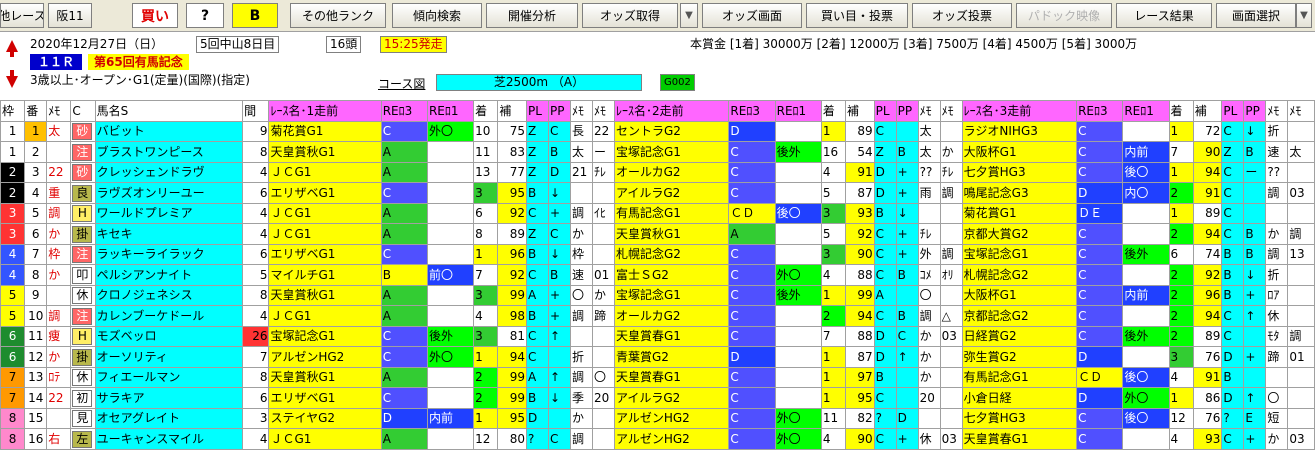 This screenshot has height=468, width=1315. What do you see at coordinates (169, 357) in the screenshot?
I see `horse-name-cell: オーソリティ` at bounding box center [169, 357].